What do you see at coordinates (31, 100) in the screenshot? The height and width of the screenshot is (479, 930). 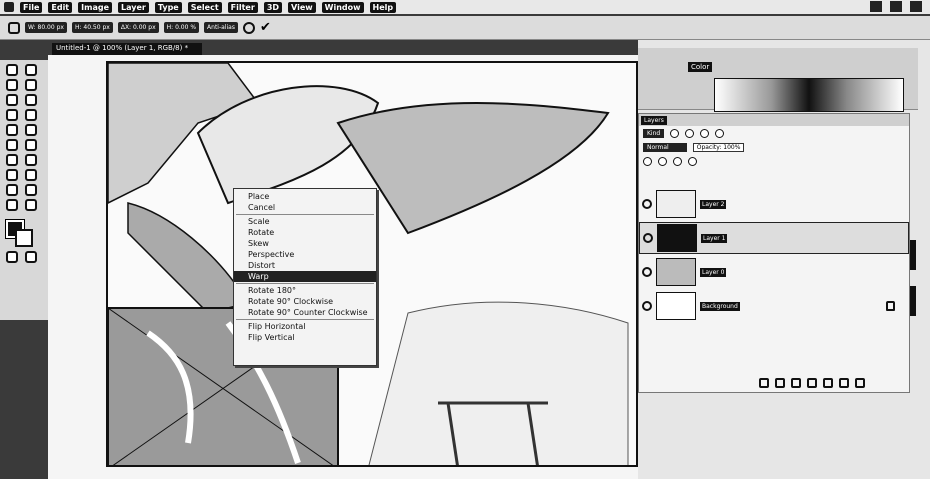 I see `eyedropper-tool-icon` at bounding box center [31, 100].